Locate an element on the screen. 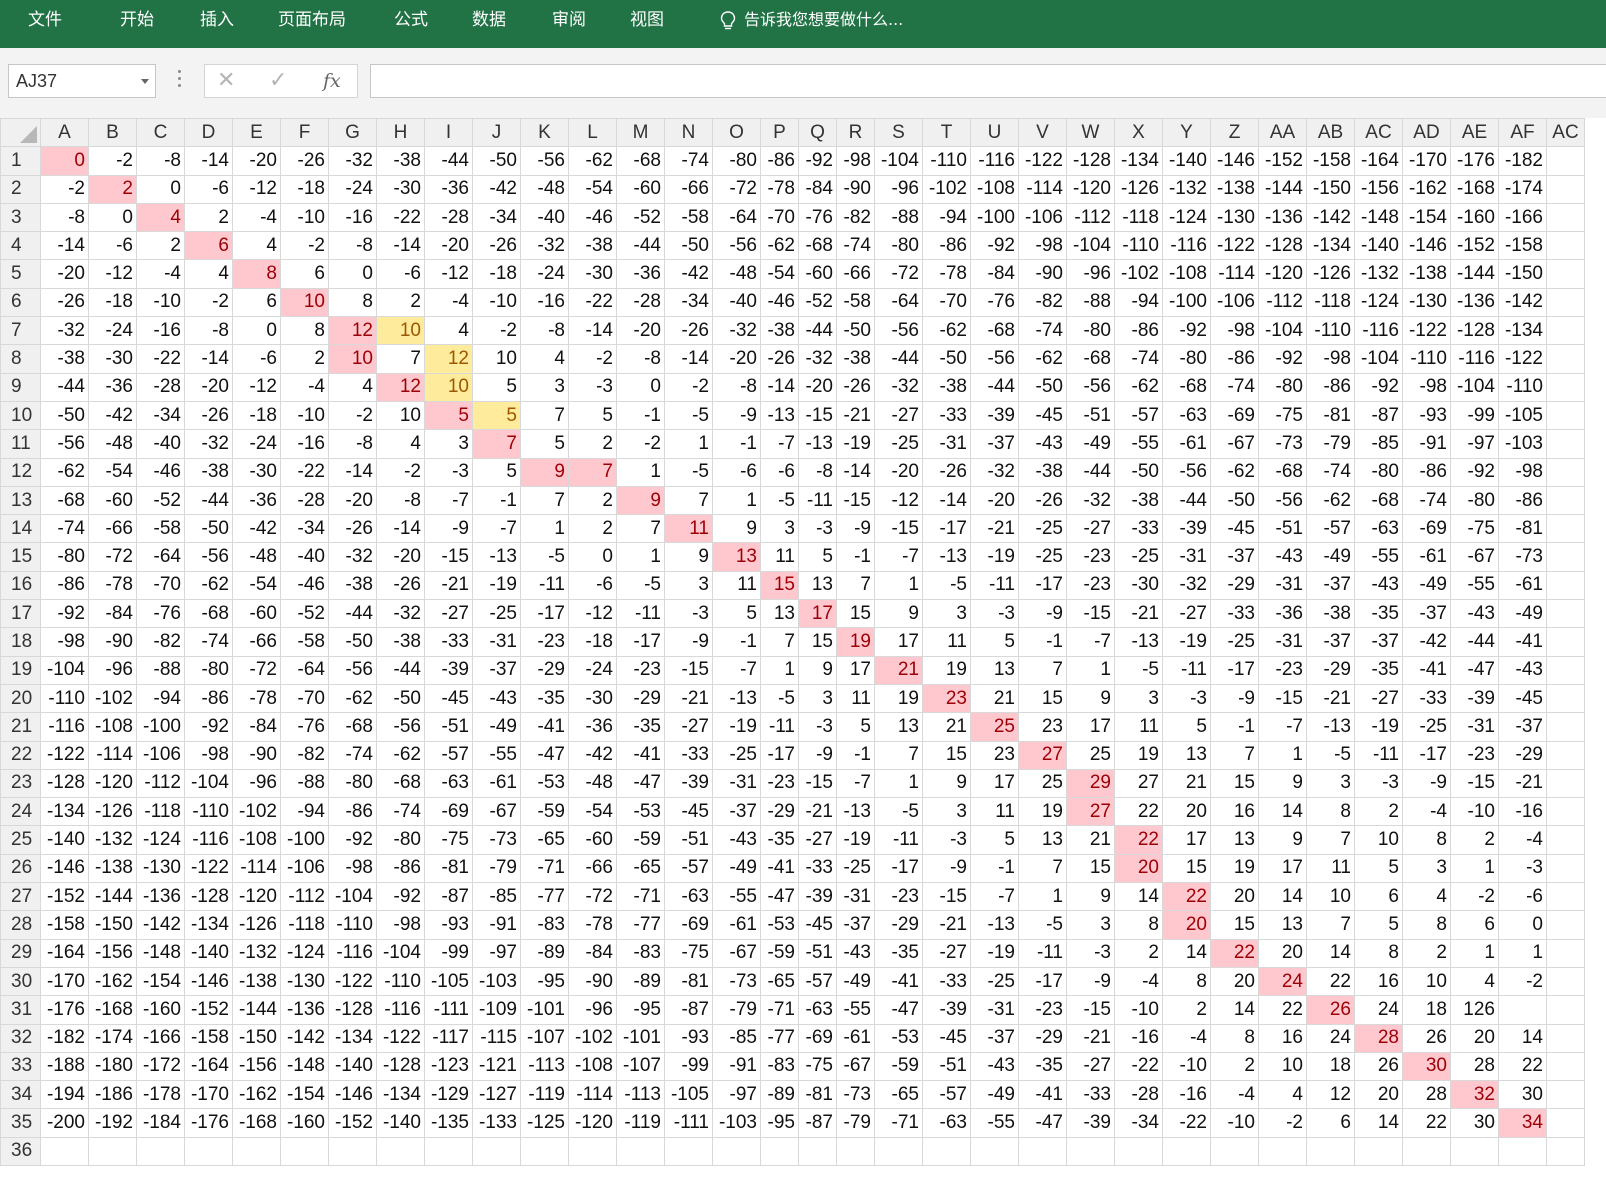 Image resolution: width=1606 pixels, height=1192 pixels. cell: -52 is located at coordinates (817, 302).